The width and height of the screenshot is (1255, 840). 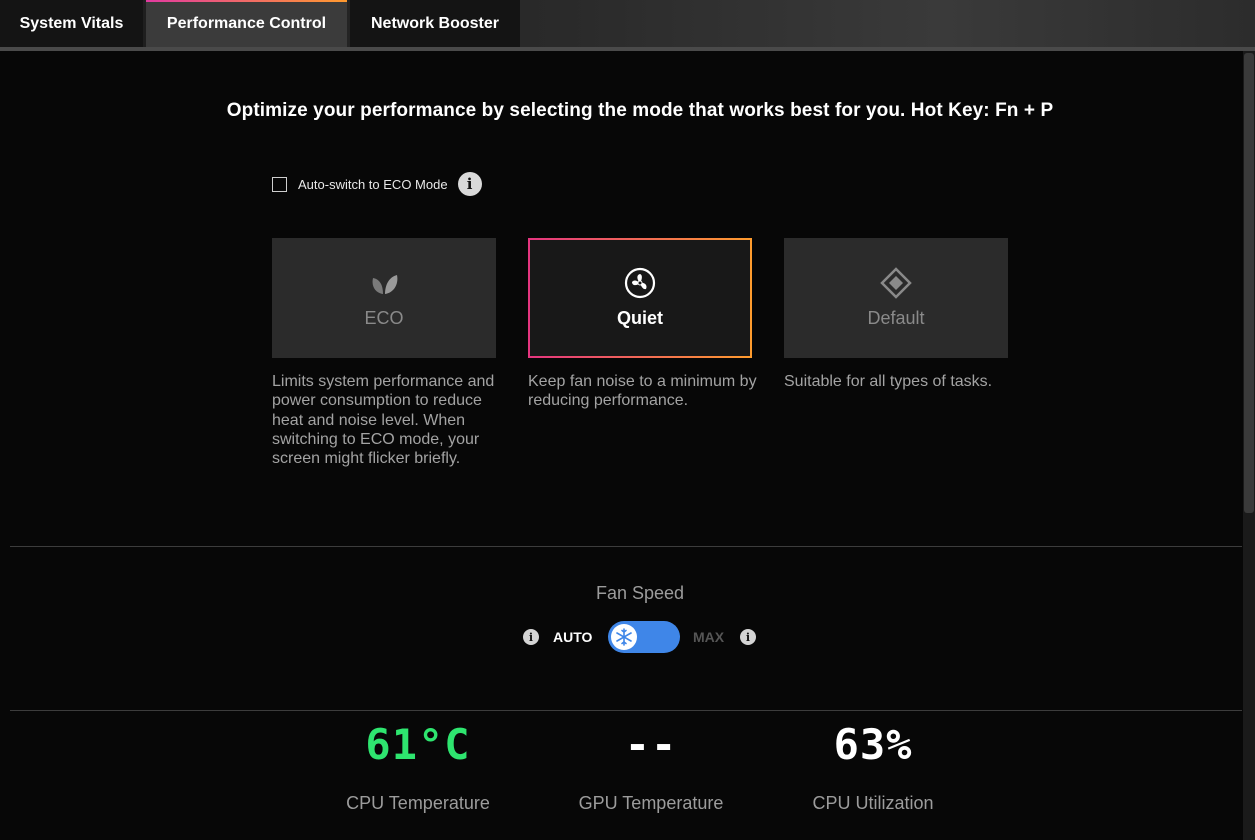 What do you see at coordinates (573, 637) in the screenshot?
I see `fan-auto-label: AUTO` at bounding box center [573, 637].